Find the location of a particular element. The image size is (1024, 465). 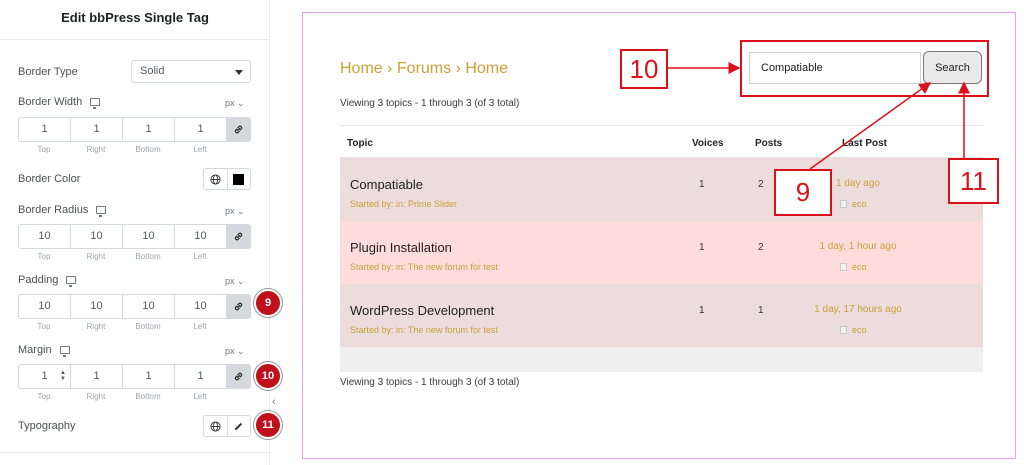

border-radius-label-text: Border Radius is located at coordinates (53, 210).